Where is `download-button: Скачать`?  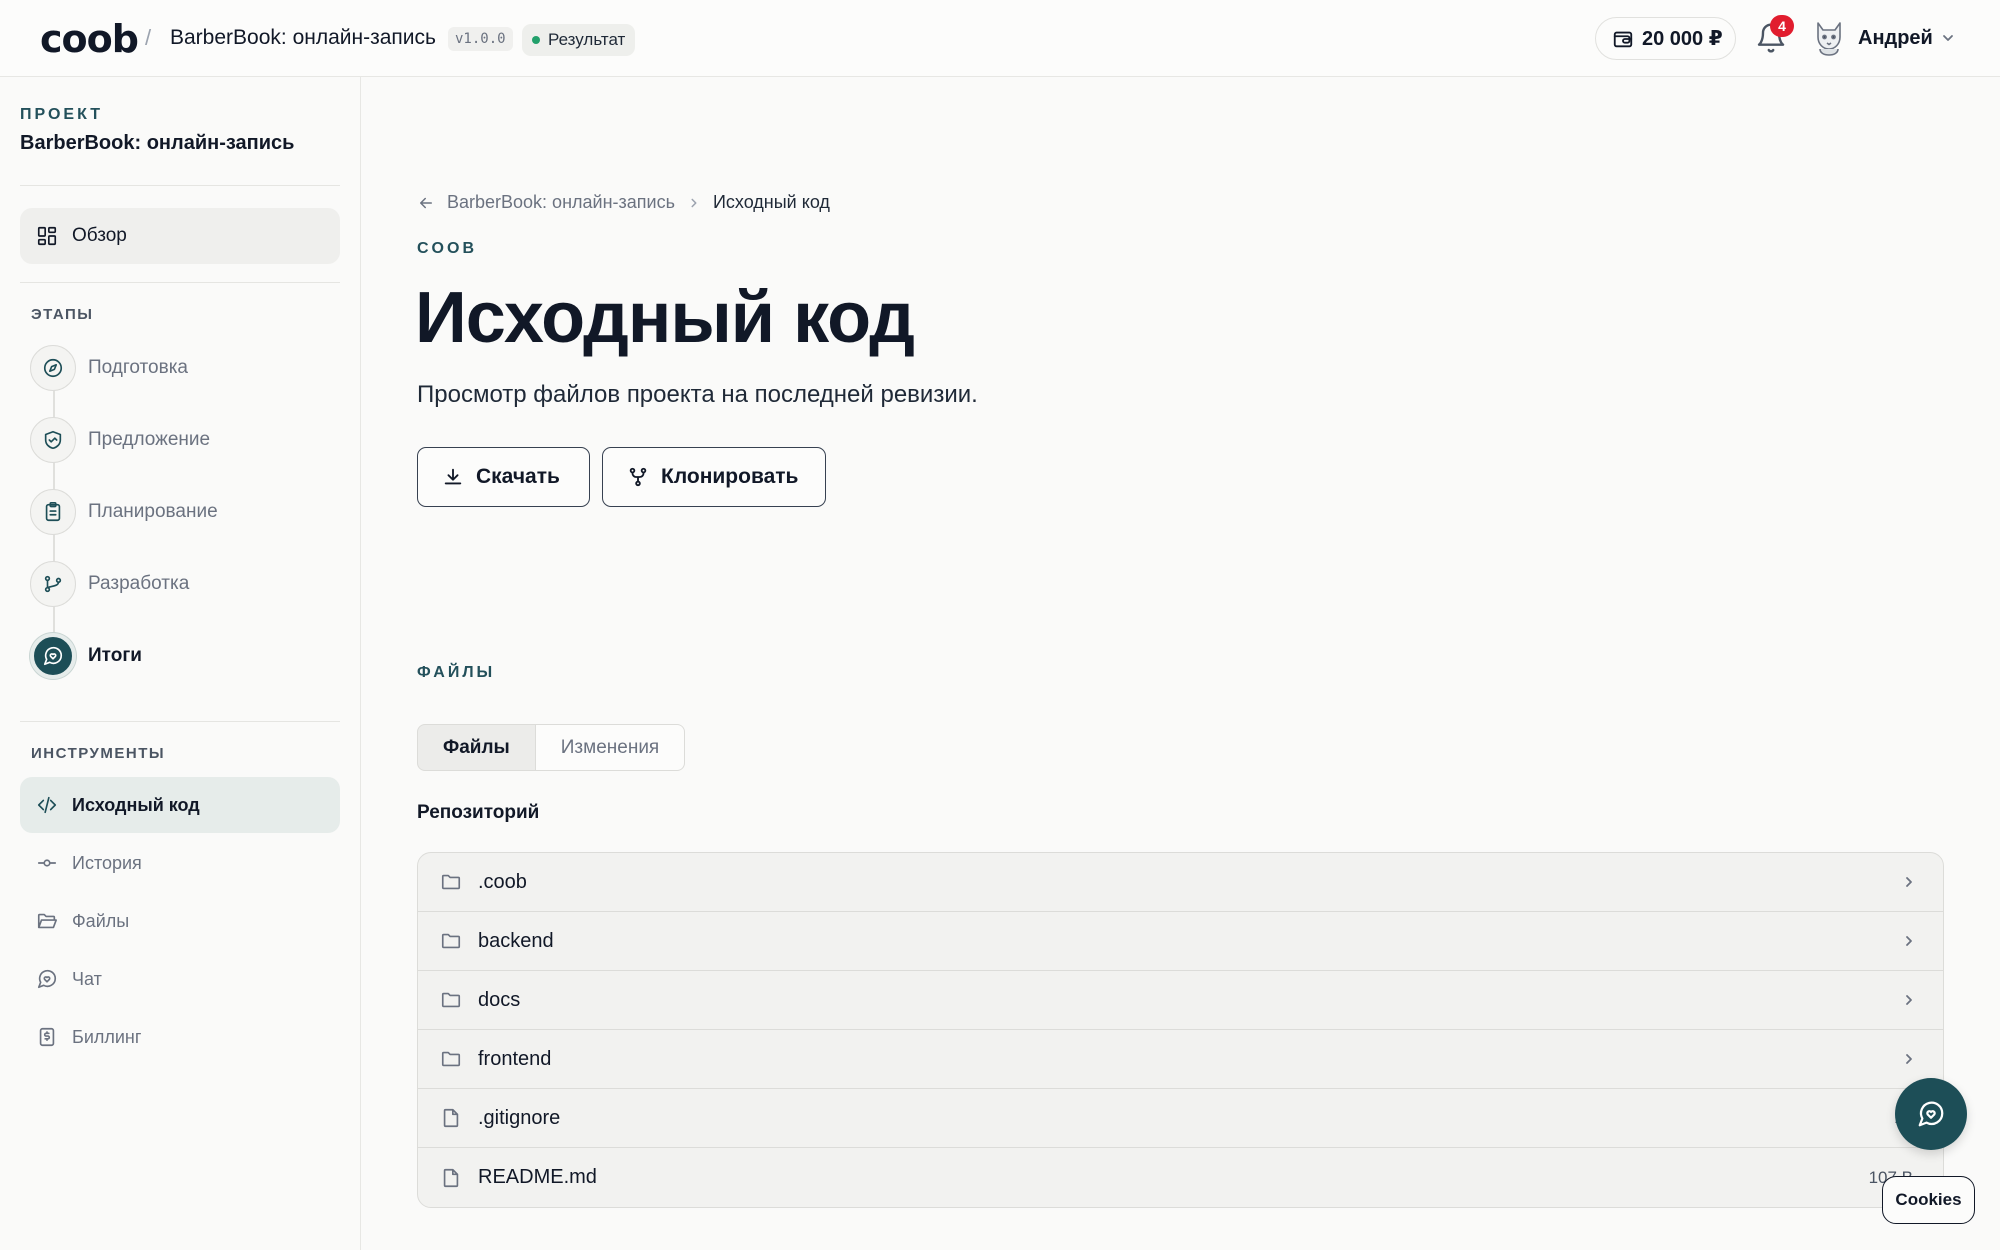 download-button: Скачать is located at coordinates (503, 477).